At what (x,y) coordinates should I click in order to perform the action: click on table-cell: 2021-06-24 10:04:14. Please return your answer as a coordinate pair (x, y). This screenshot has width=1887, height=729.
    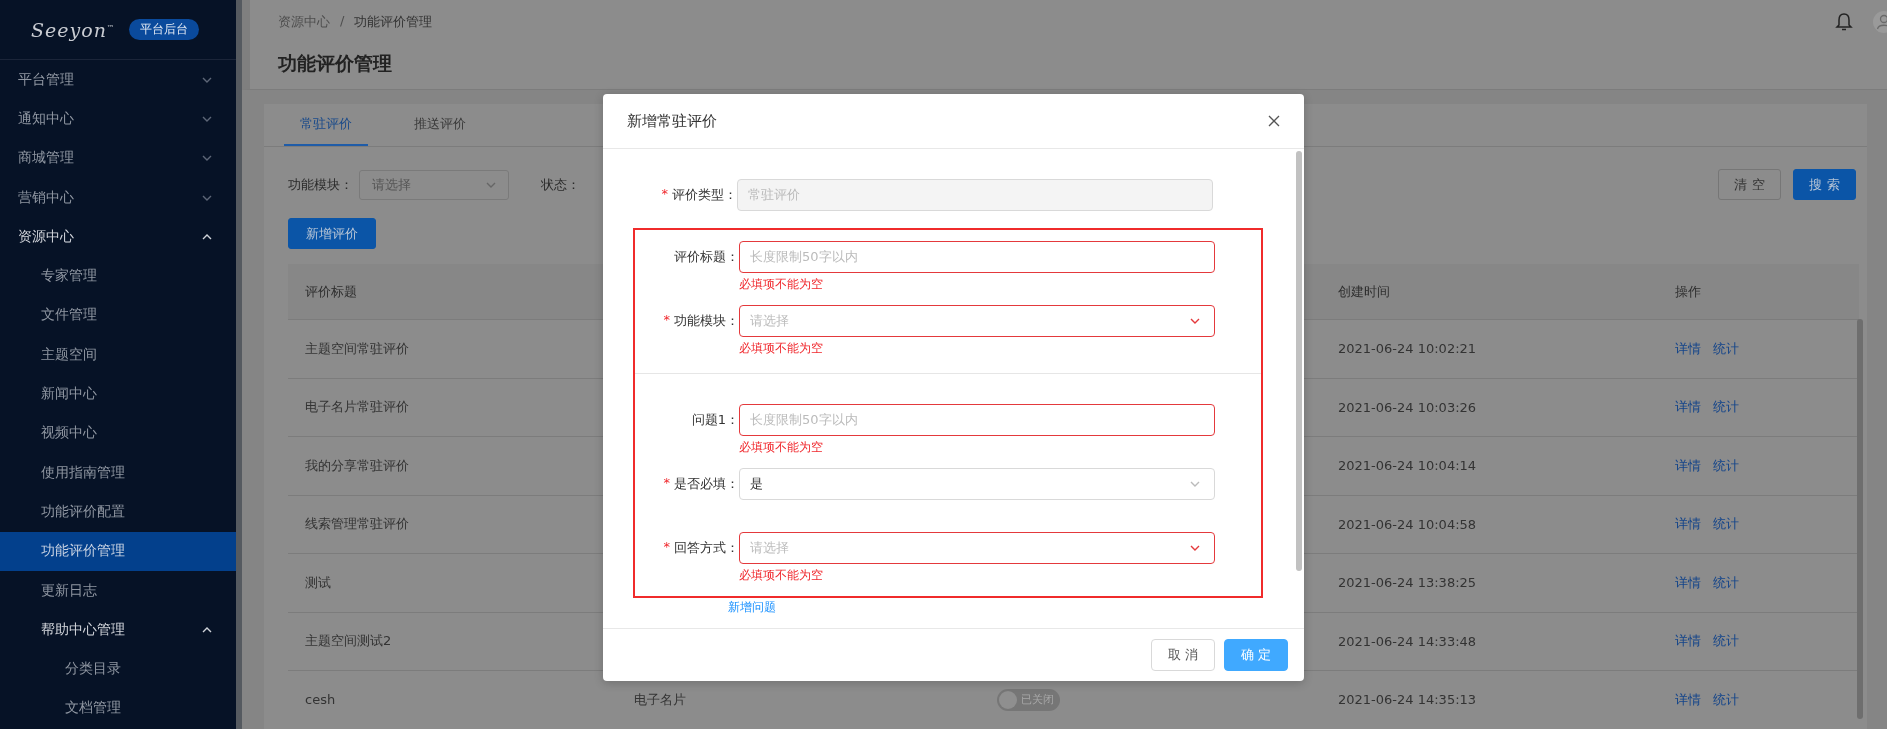
    Looking at the image, I should click on (1407, 466).